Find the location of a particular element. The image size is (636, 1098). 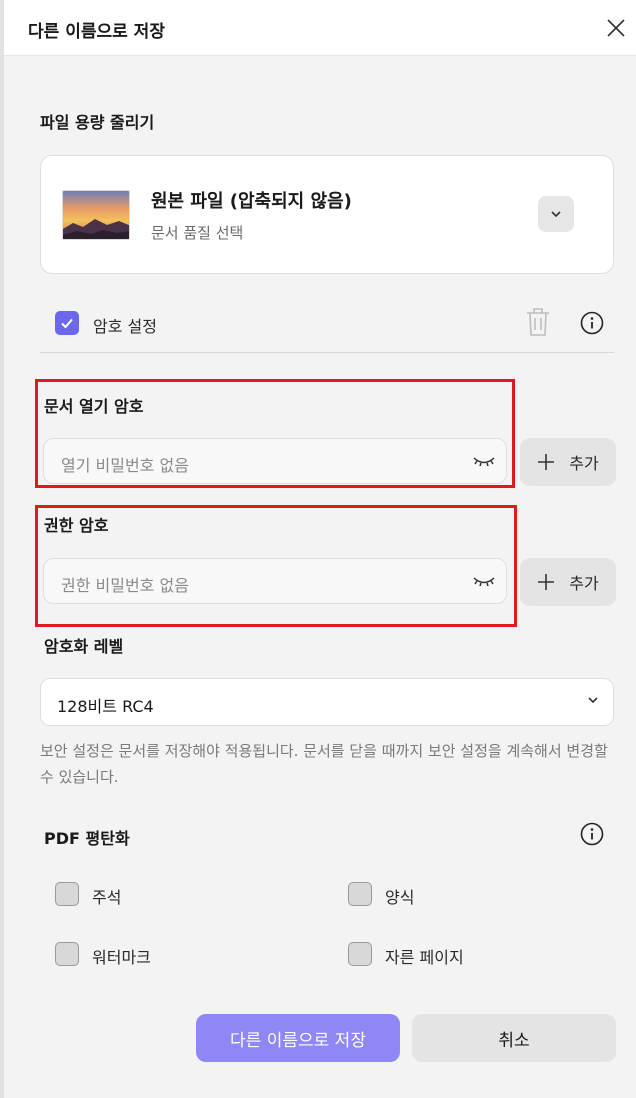

pdf-flatten-label: PDF 평탄화 is located at coordinates (87, 838).